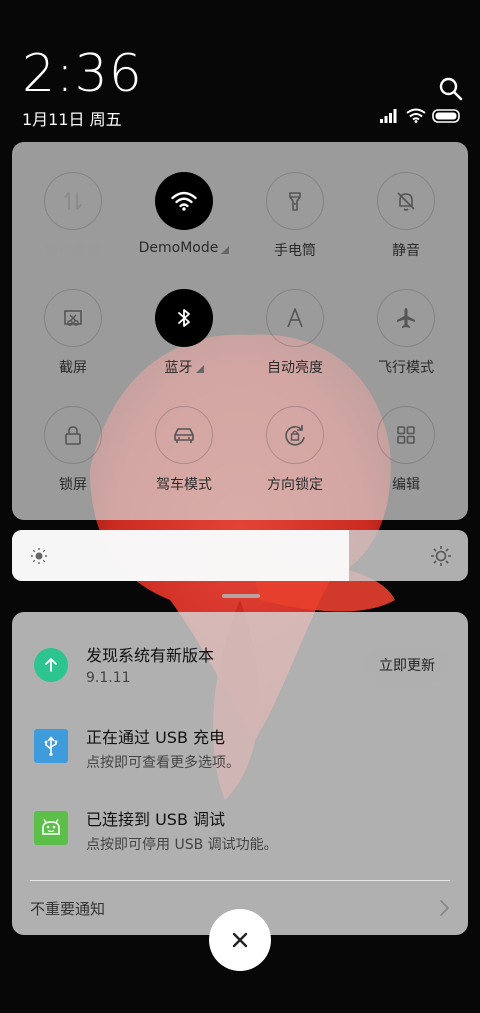  I want to click on android-icon, so click(51, 828).